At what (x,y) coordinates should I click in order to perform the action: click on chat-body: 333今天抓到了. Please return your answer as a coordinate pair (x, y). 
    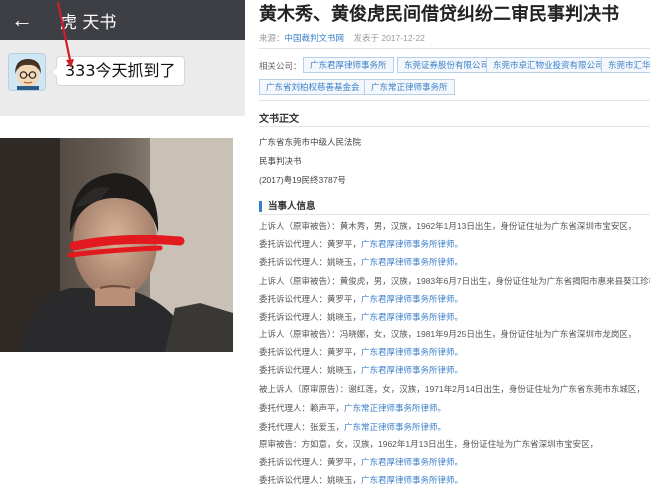
    Looking at the image, I should click on (122, 78).